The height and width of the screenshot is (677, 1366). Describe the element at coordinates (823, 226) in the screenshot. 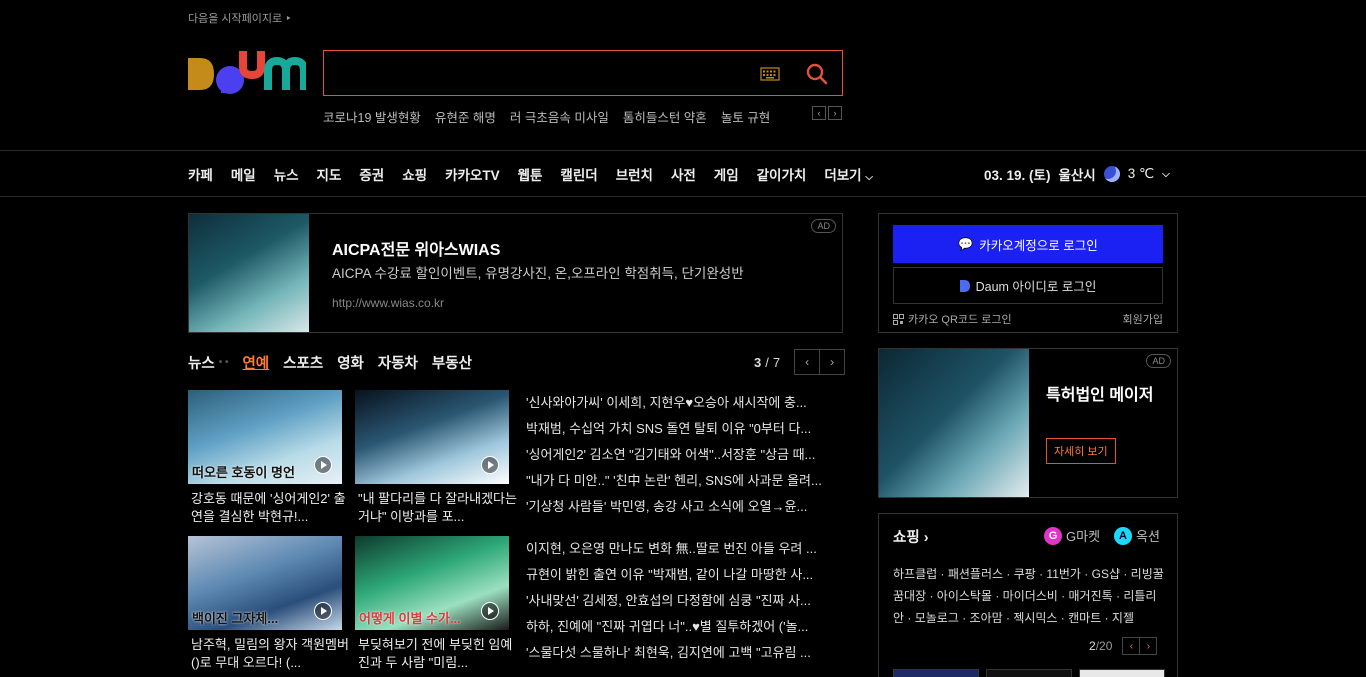

I see `ad-badge: AD` at that location.